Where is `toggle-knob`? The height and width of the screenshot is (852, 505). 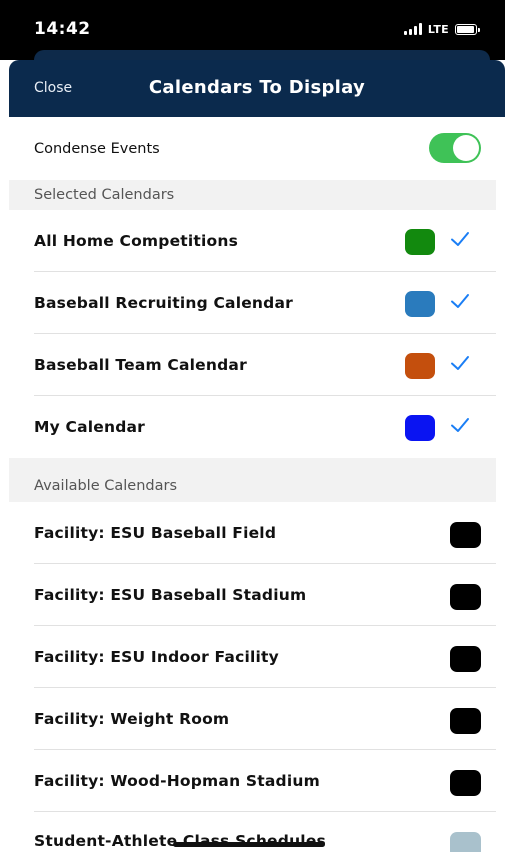
toggle-knob is located at coordinates (466, 148).